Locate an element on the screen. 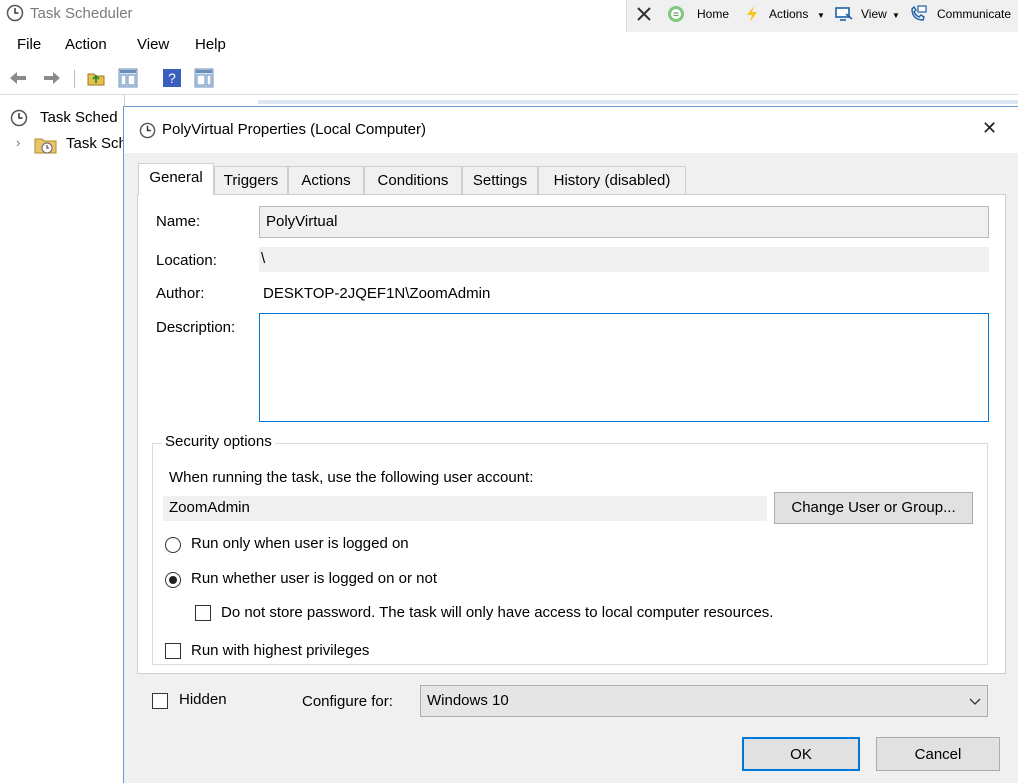 This screenshot has width=1018, height=783. tab-settings: Settings is located at coordinates (500, 180).